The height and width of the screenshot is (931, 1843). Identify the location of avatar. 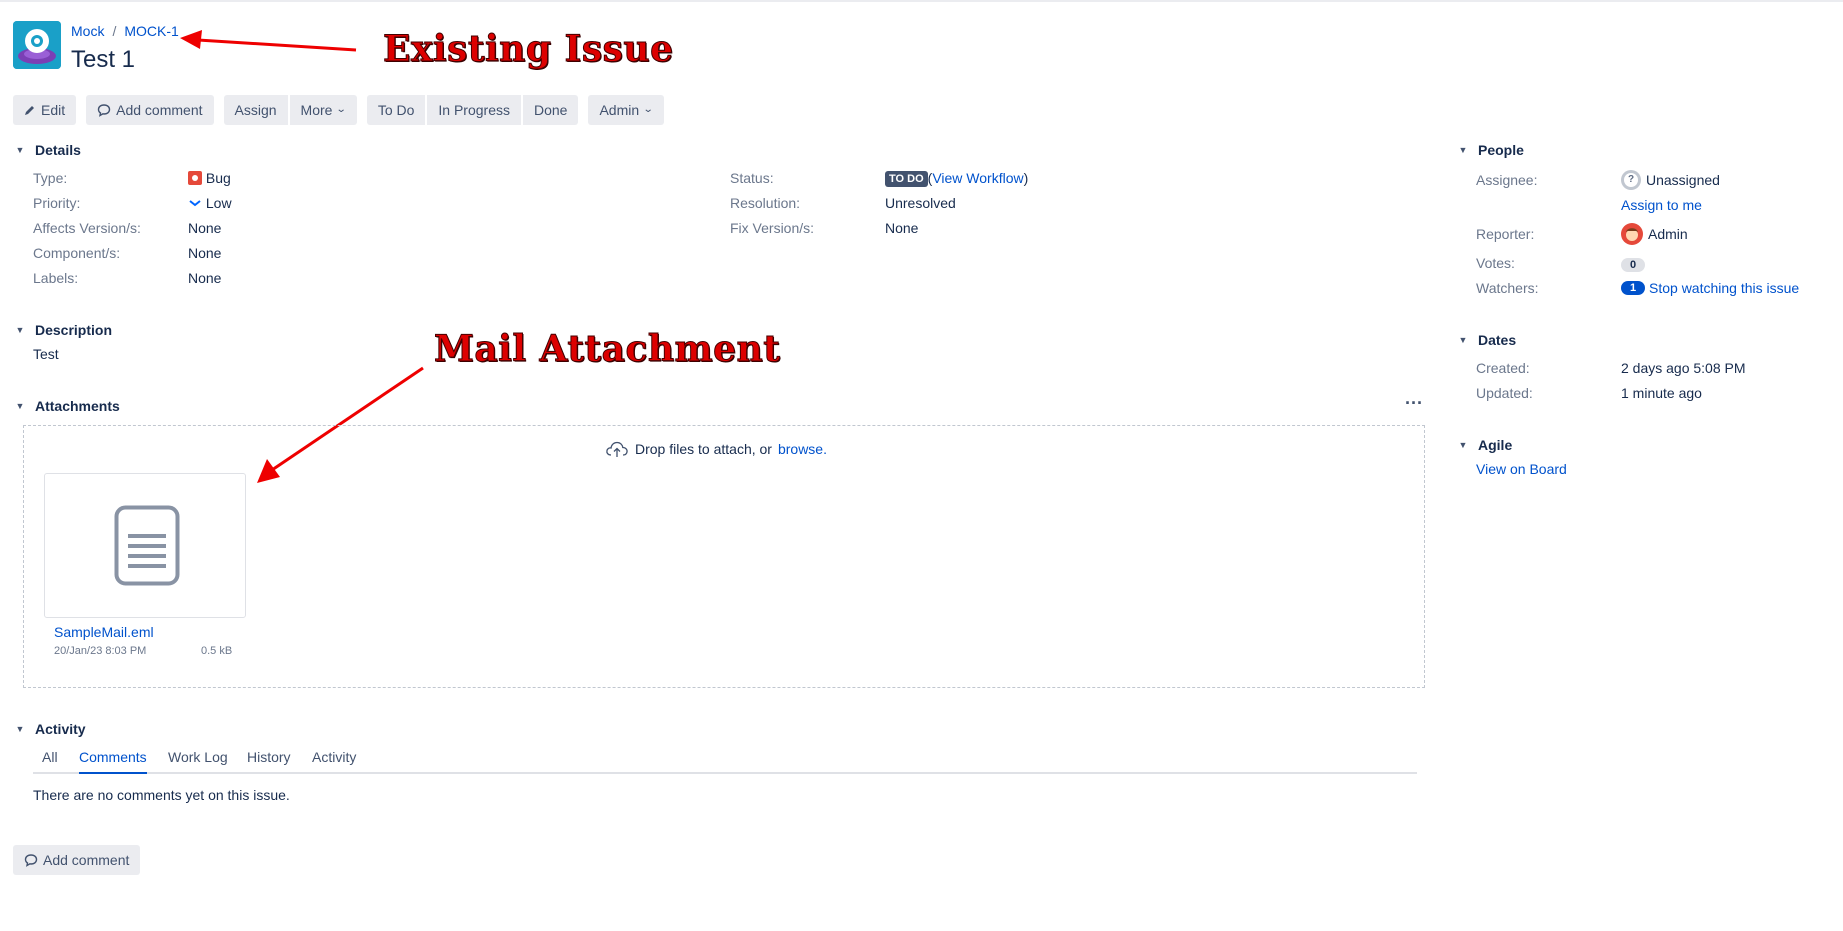
(1632, 234).